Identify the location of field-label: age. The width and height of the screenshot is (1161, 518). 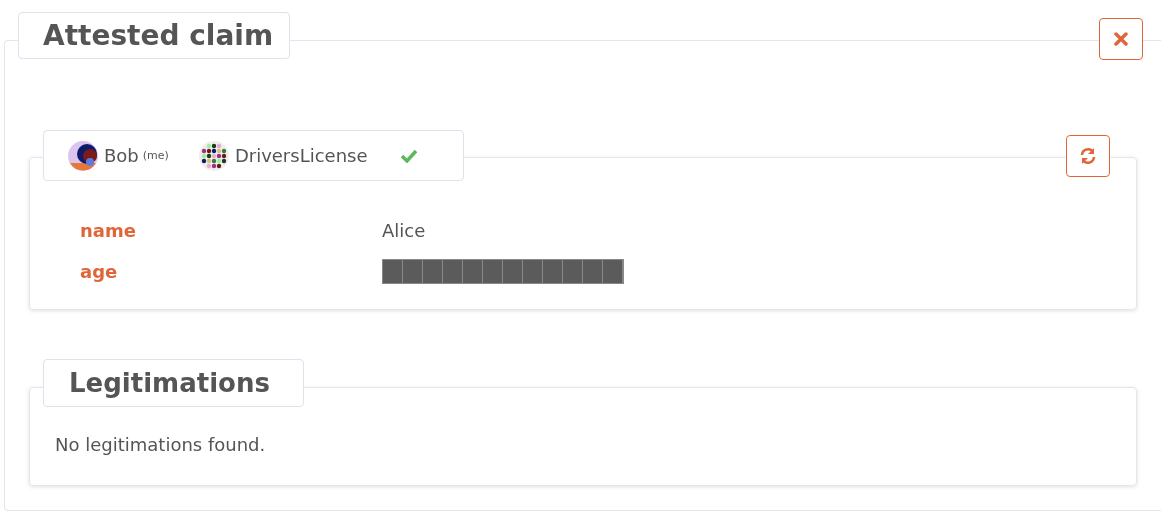
(99, 271).